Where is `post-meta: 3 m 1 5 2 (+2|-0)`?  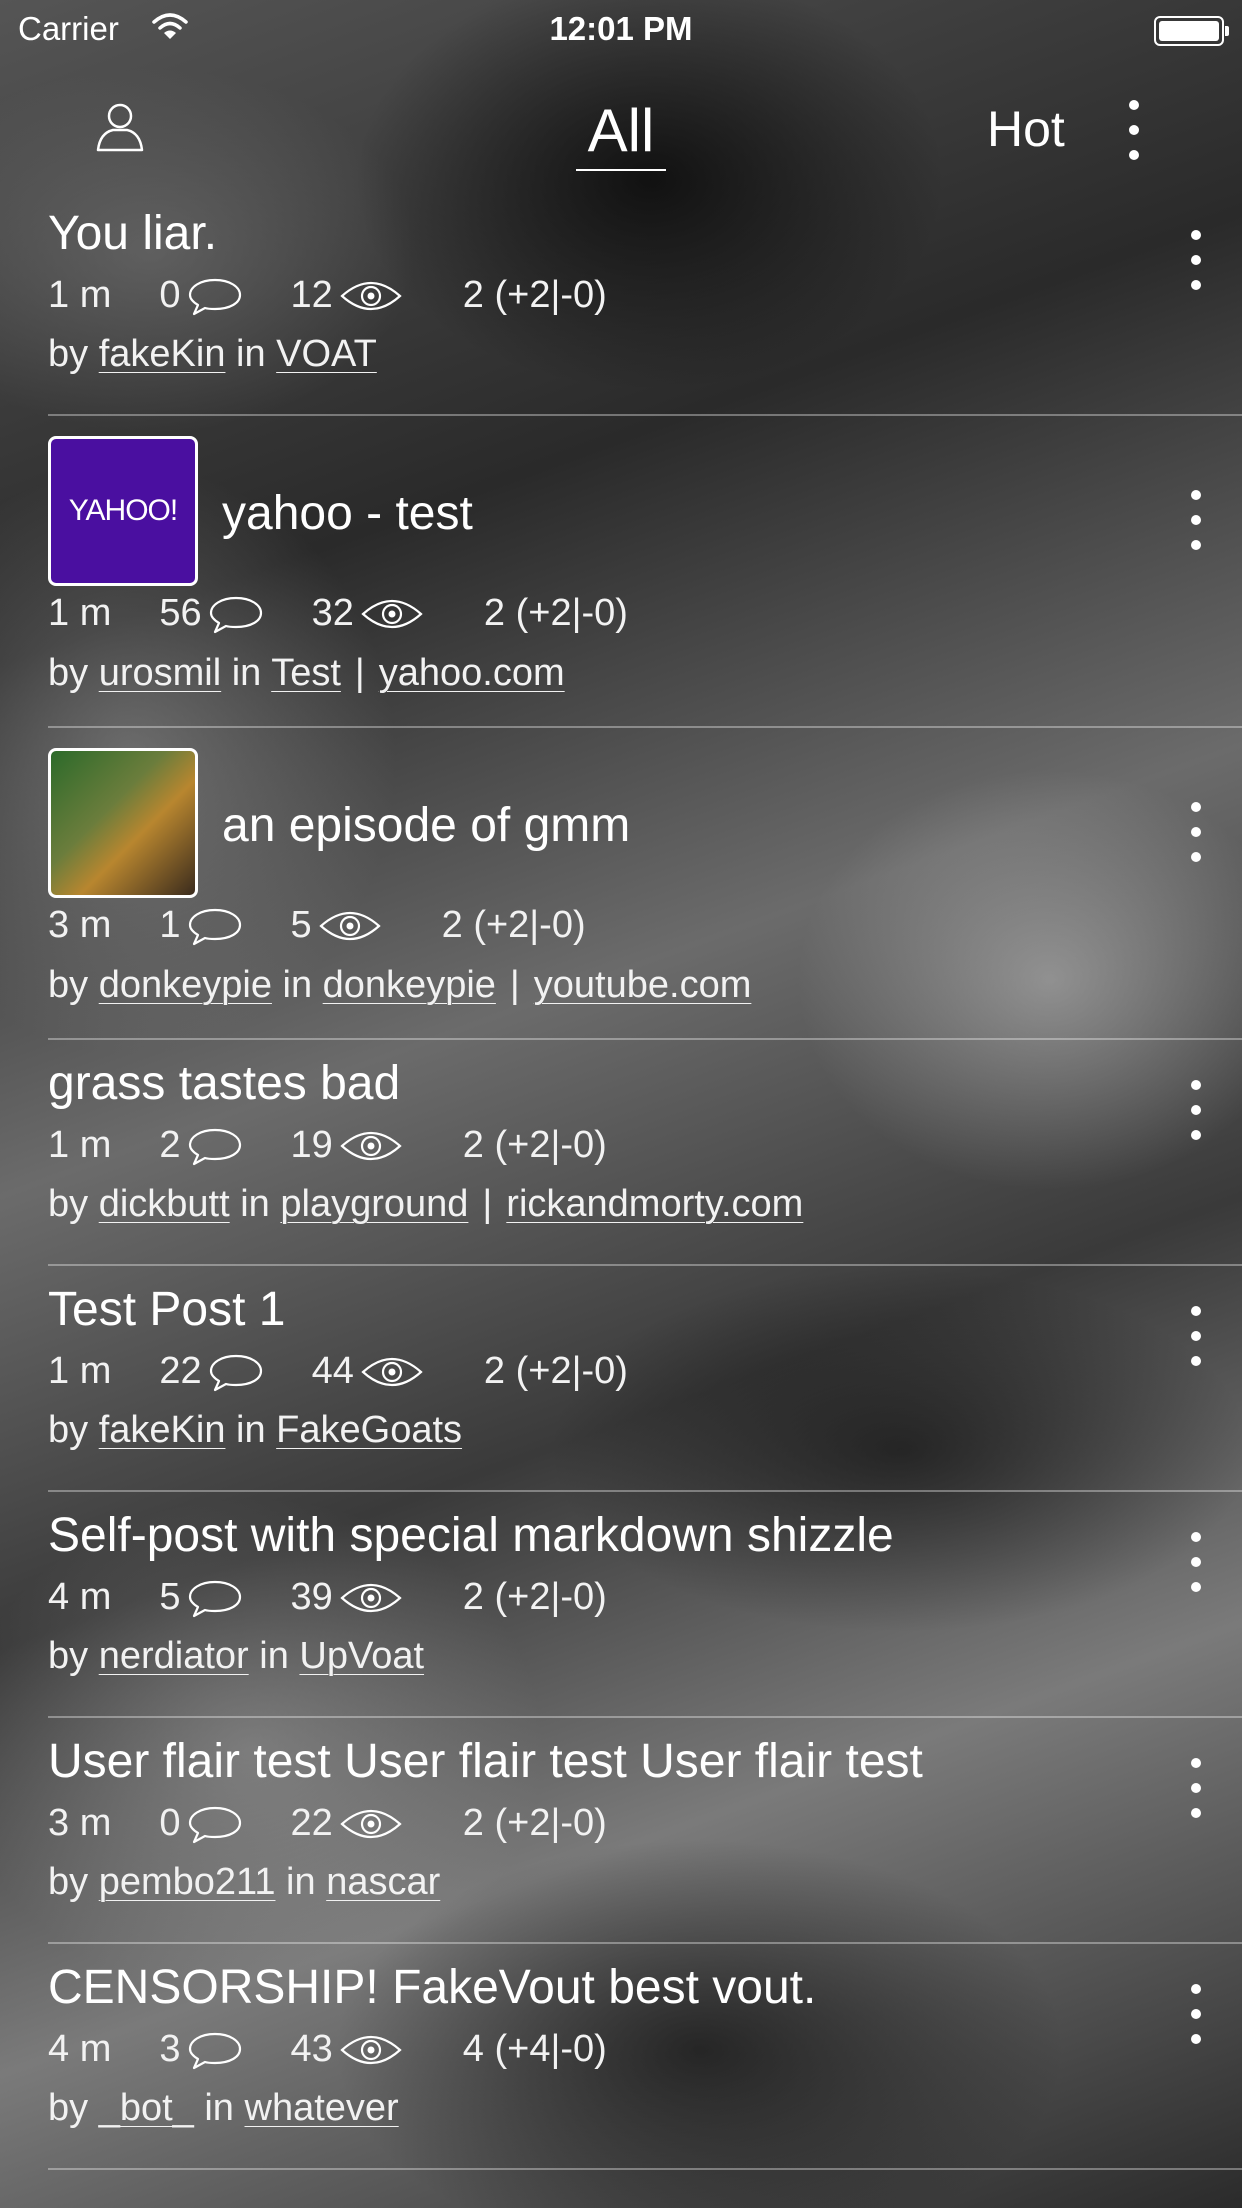
post-meta: 3 m 1 5 2 (+2|-0) is located at coordinates (317, 925).